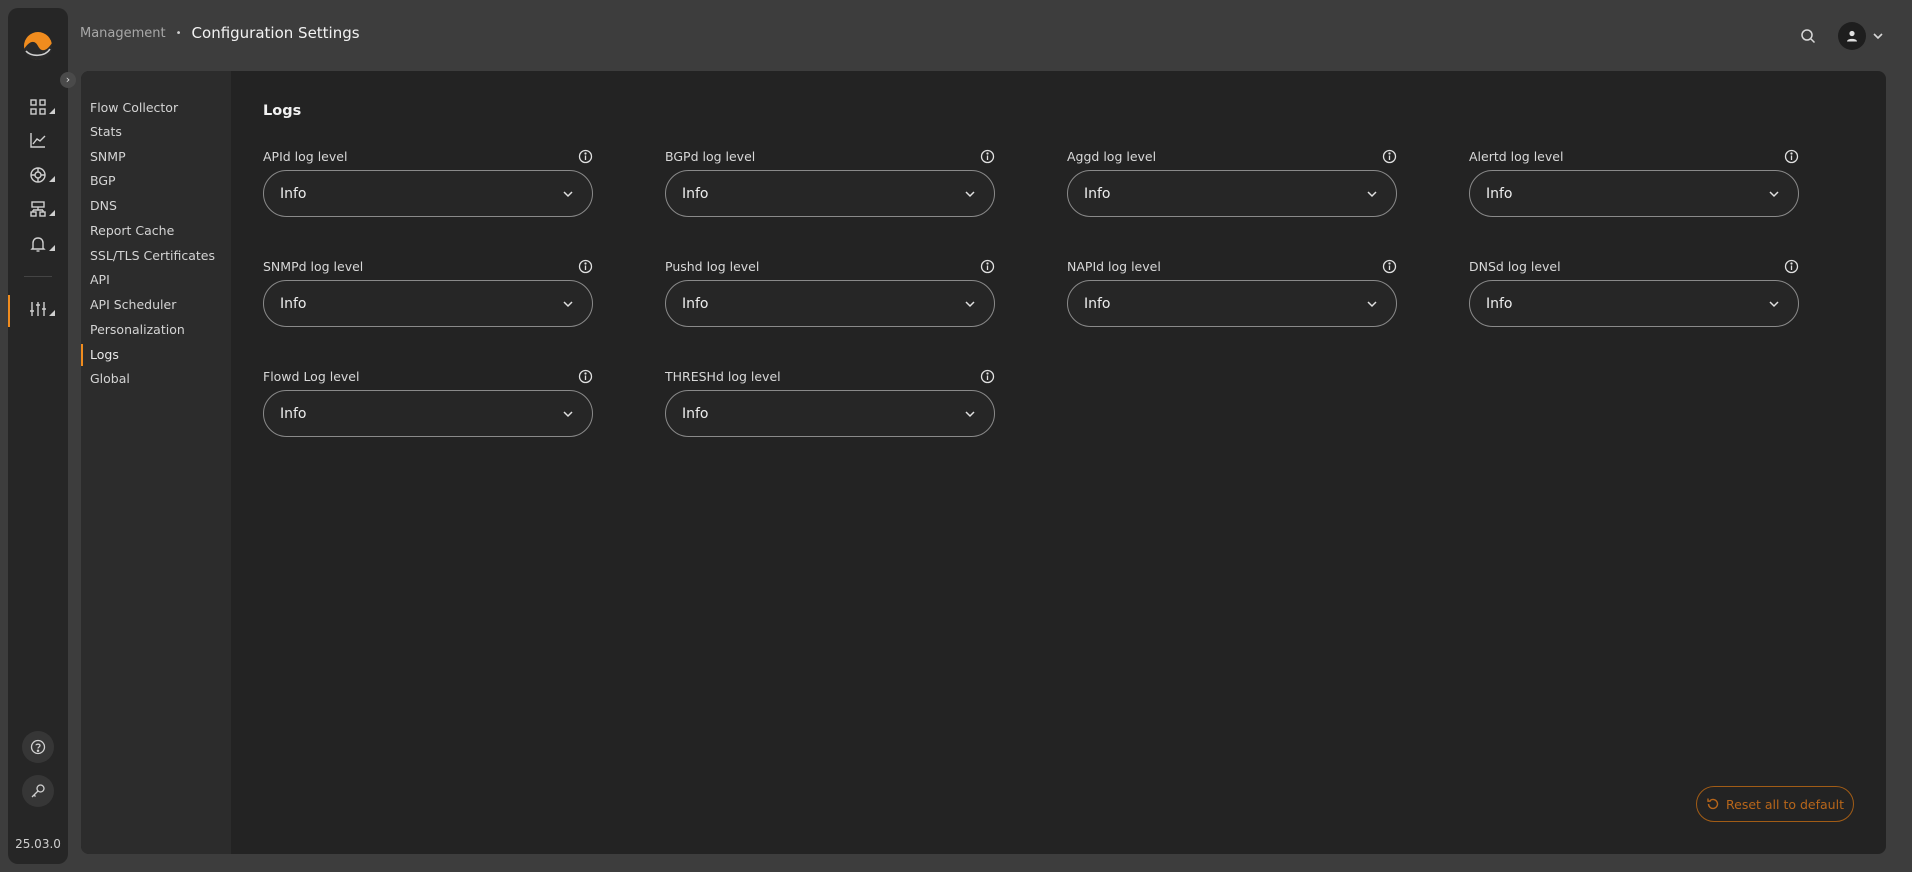 This screenshot has width=1912, height=872. What do you see at coordinates (156, 132) in the screenshot?
I see `subnav-item-stats: Stats` at bounding box center [156, 132].